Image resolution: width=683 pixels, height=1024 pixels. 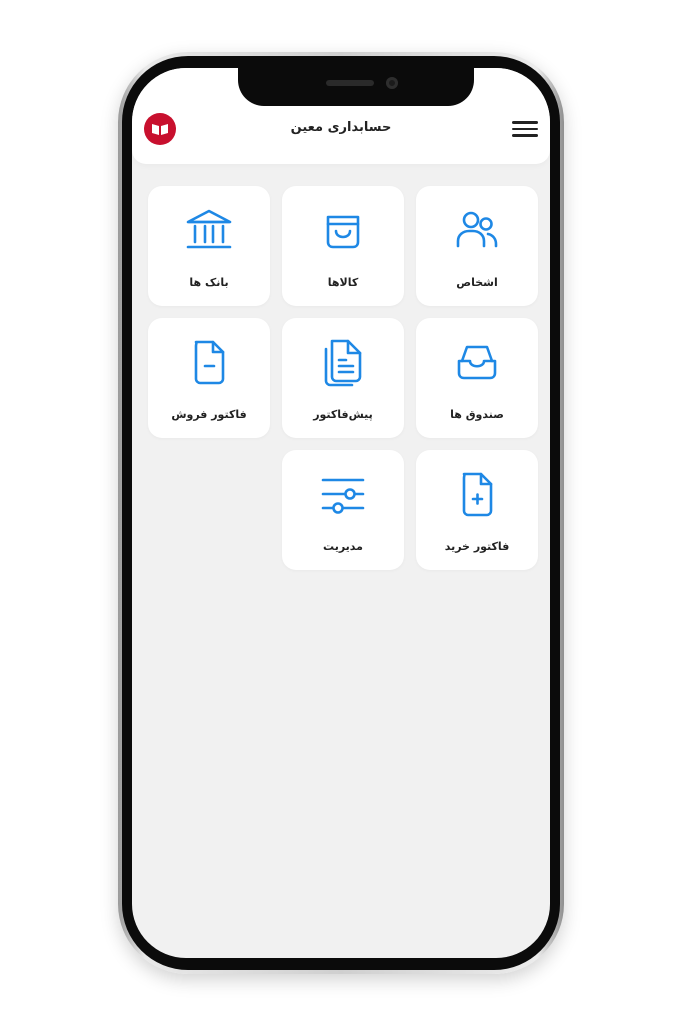 I want to click on tile-label: مدیریت, so click(x=343, y=546).